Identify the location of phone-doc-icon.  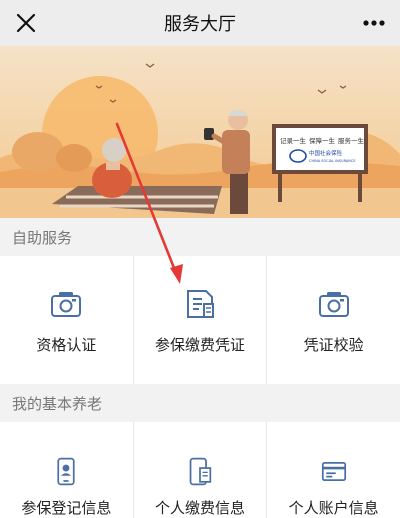
(200, 471).